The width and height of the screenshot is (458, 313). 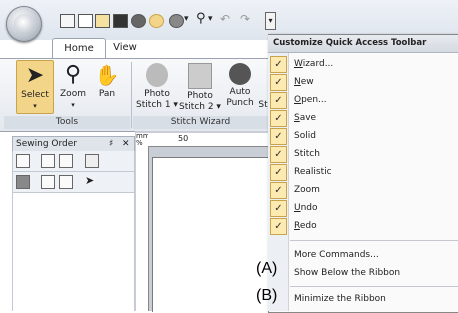 What do you see at coordinates (131, 95) in the screenshot?
I see `ribbon-separator` at bounding box center [131, 95].